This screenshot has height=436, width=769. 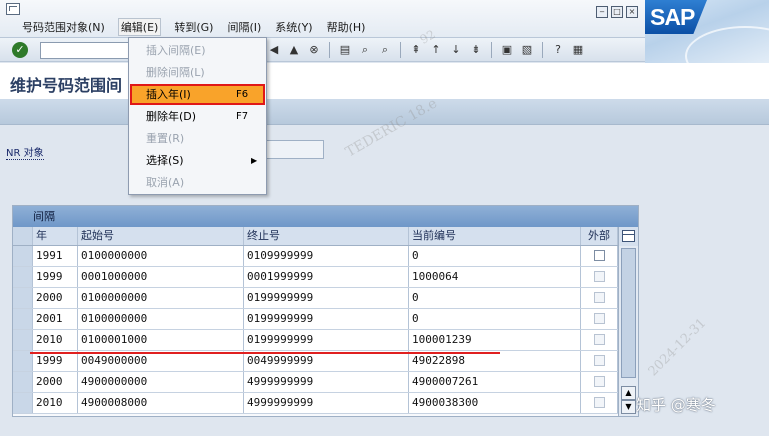 I want to click on table-row: 2010 0100001000 0199999999 100001239, so click(x=325, y=340).